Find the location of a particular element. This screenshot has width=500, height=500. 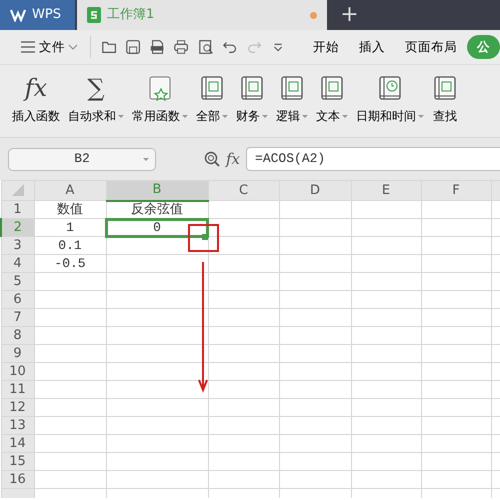

ribbon-button: fx 插入函数 is located at coordinates (36, 99).